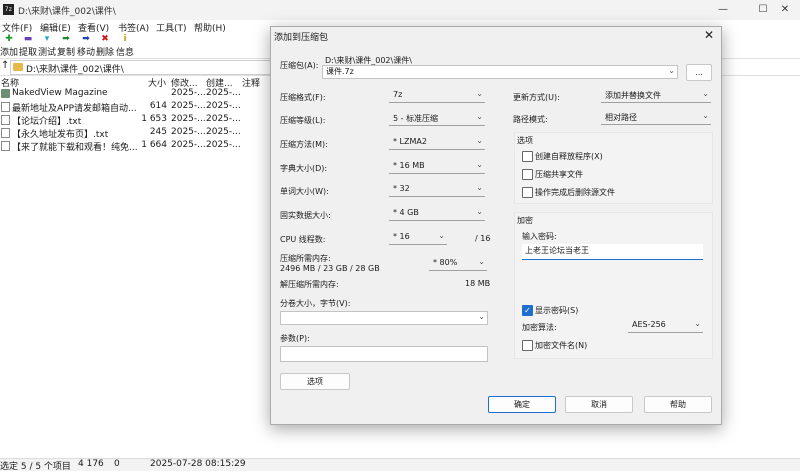  I want to click on copy-label: 复制, so click(66, 53).